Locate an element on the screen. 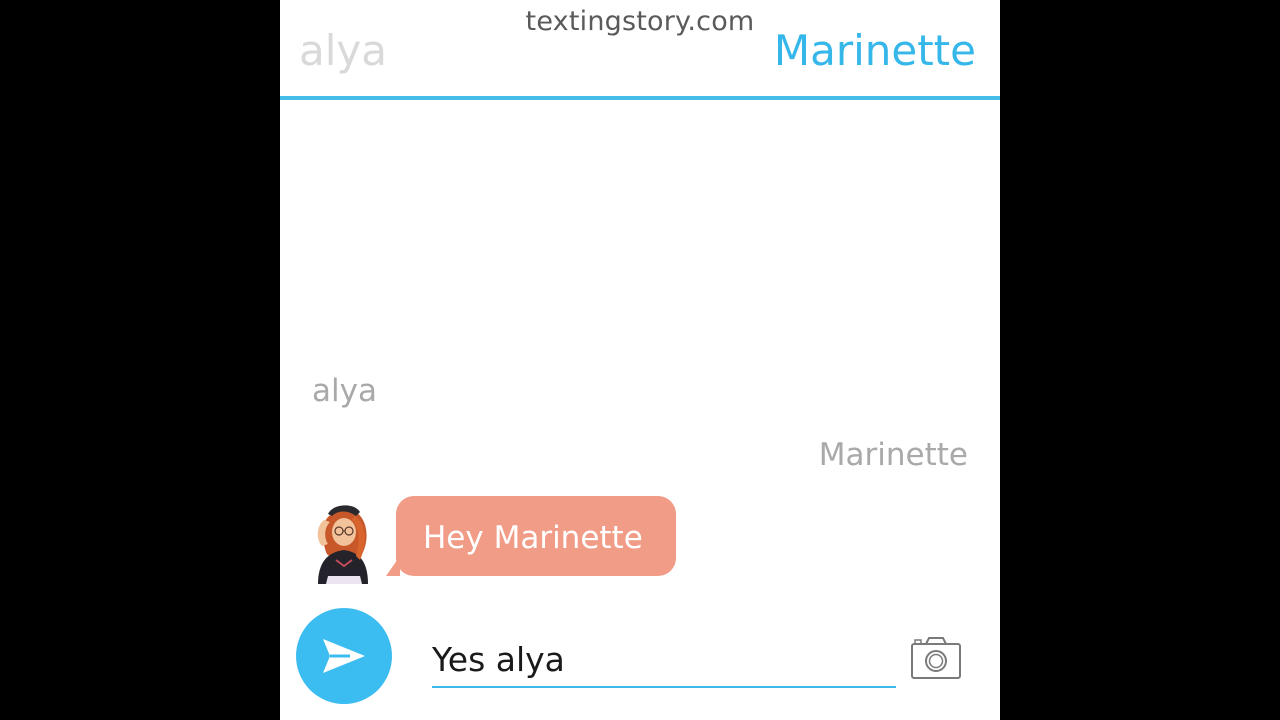 Image resolution: width=1280 pixels, height=720 pixels. camera-button is located at coordinates (936, 658).